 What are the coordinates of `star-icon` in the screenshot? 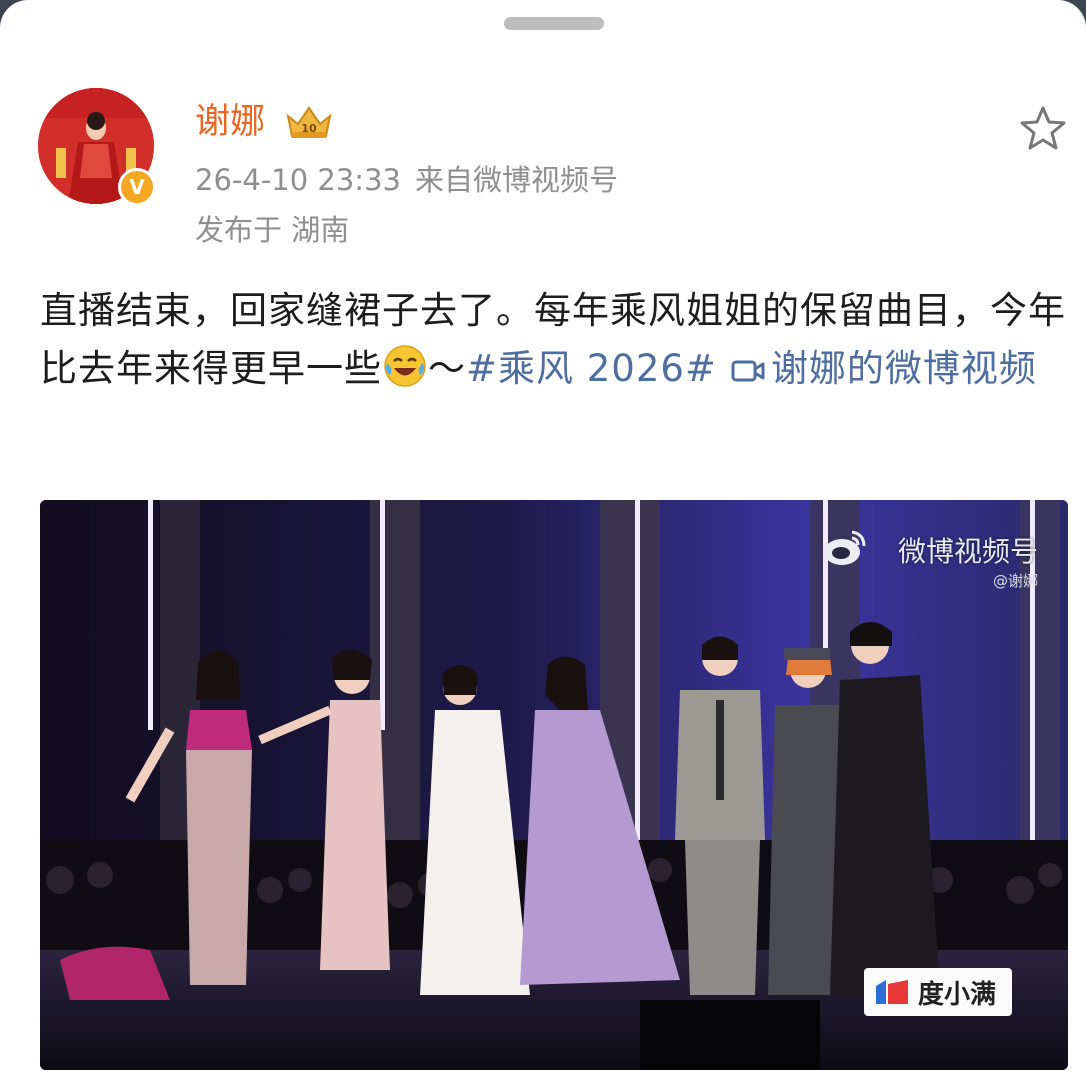 It's located at (1043, 128).